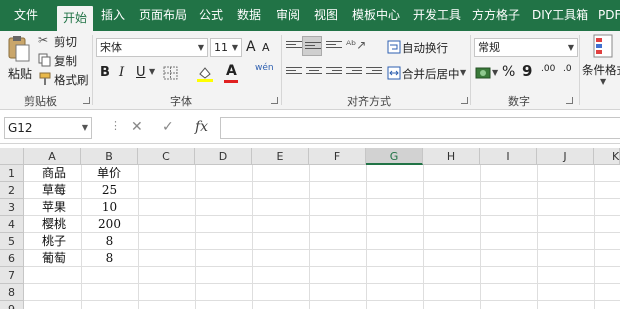 Image resolution: width=620 pixels, height=309 pixels. What do you see at coordinates (115, 125) in the screenshot?
I see `more-options-icon: ⋮` at bounding box center [115, 125].